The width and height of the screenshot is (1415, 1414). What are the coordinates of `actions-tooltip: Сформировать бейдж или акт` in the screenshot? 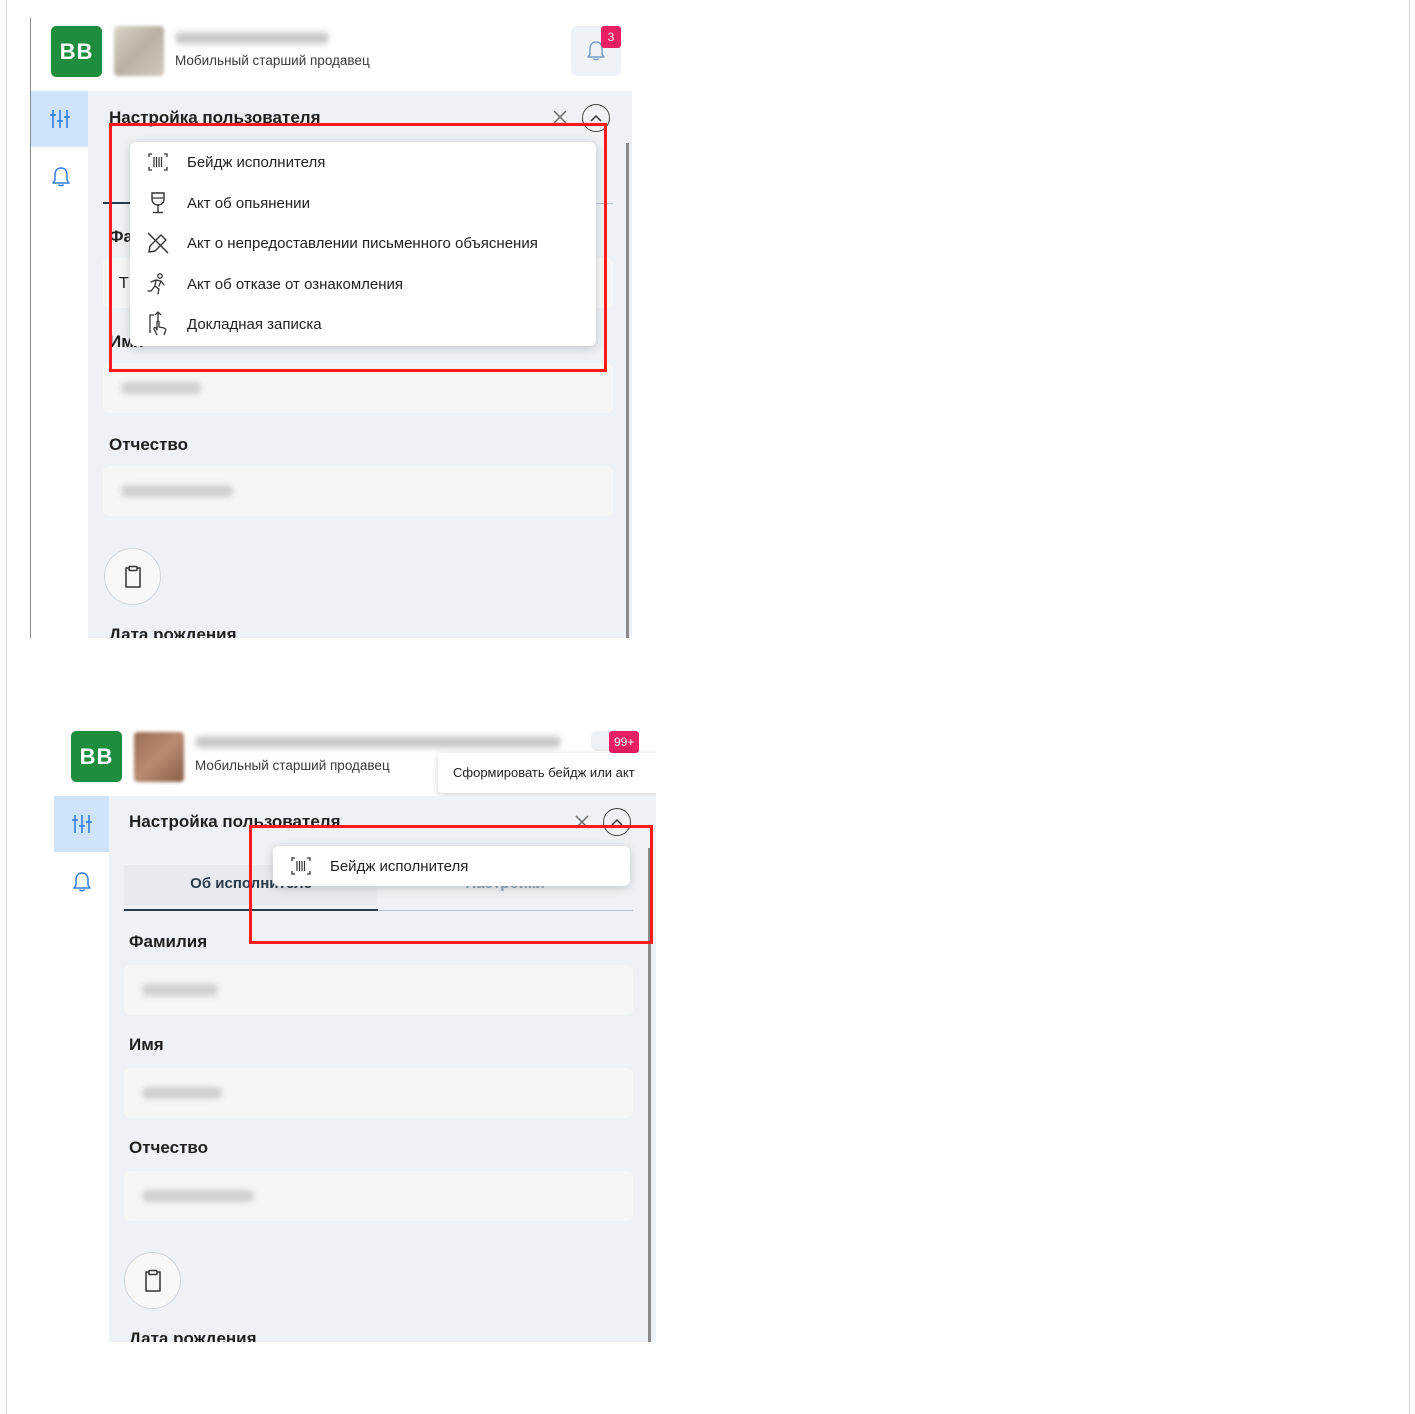 It's located at (547, 773).